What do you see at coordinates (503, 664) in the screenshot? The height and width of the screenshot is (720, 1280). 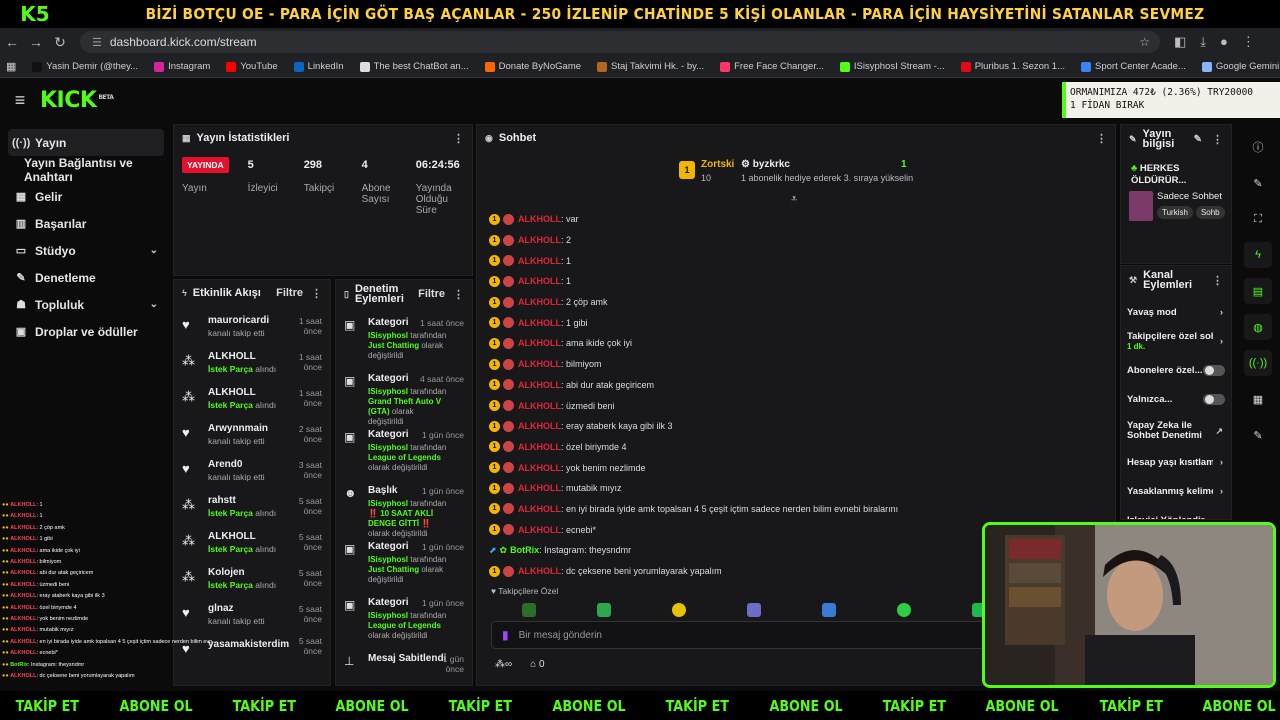 I see `connections-icon: ⁂∞` at bounding box center [503, 664].